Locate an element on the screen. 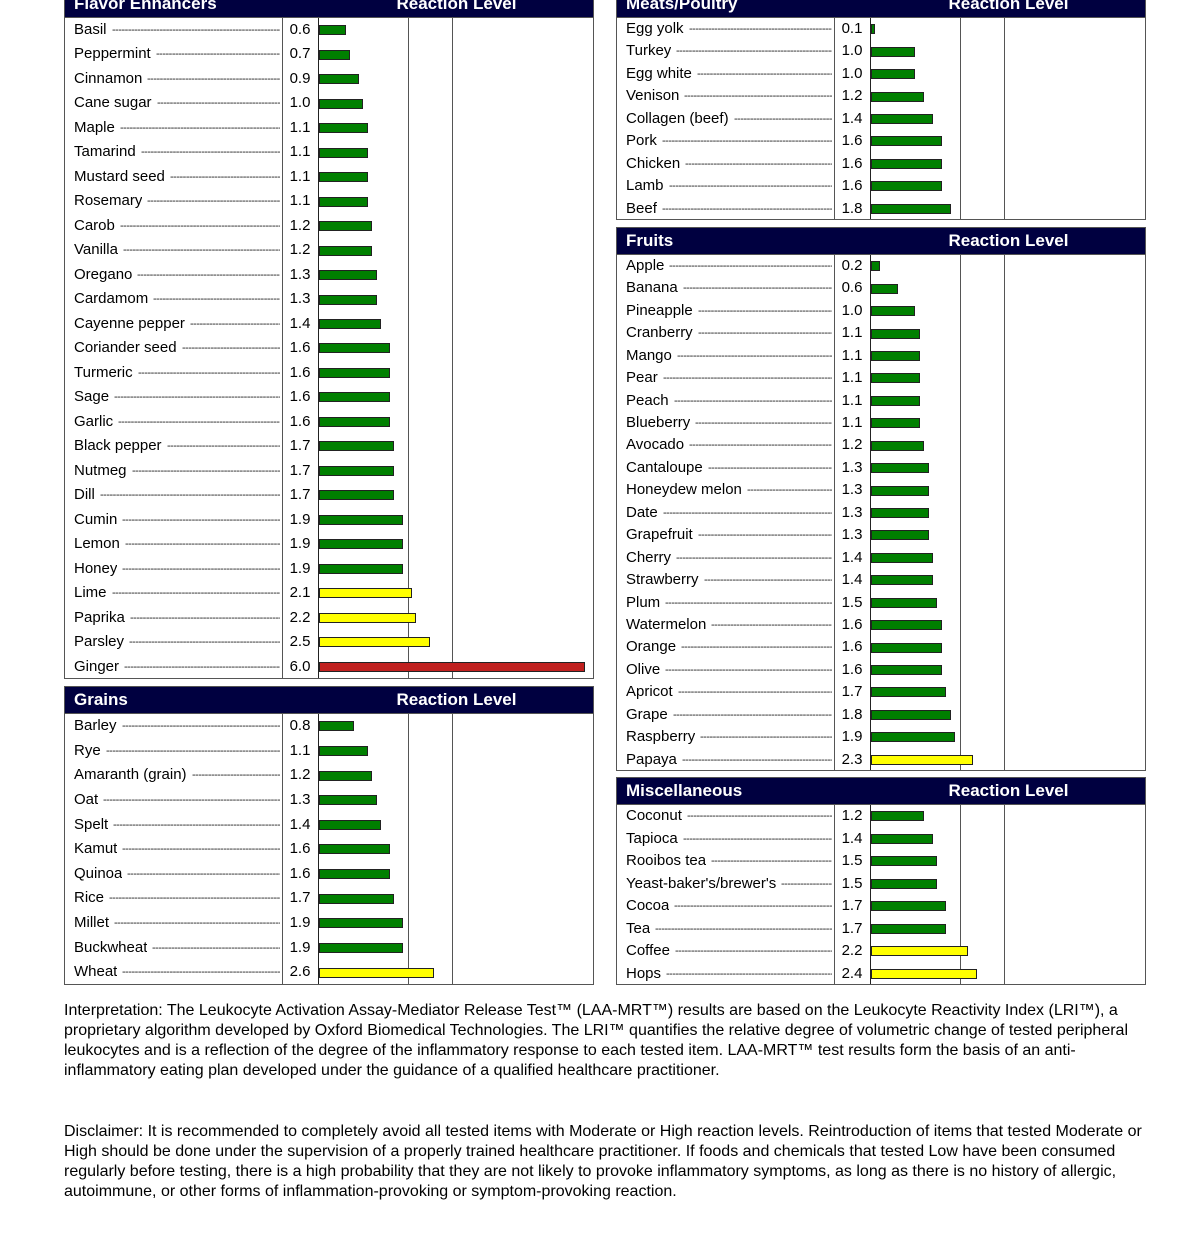 Image resolution: width=1201 pixels, height=1241 pixels. item-label: Mustard seed is located at coordinates (119, 176).